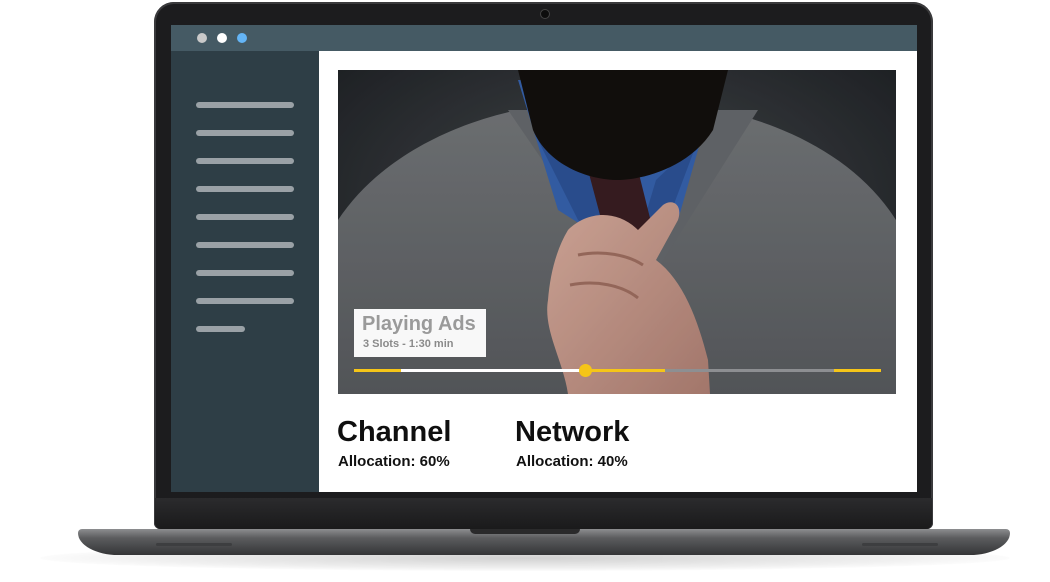 The image size is (1050, 582). What do you see at coordinates (544, 38) in the screenshot?
I see `title-bar` at bounding box center [544, 38].